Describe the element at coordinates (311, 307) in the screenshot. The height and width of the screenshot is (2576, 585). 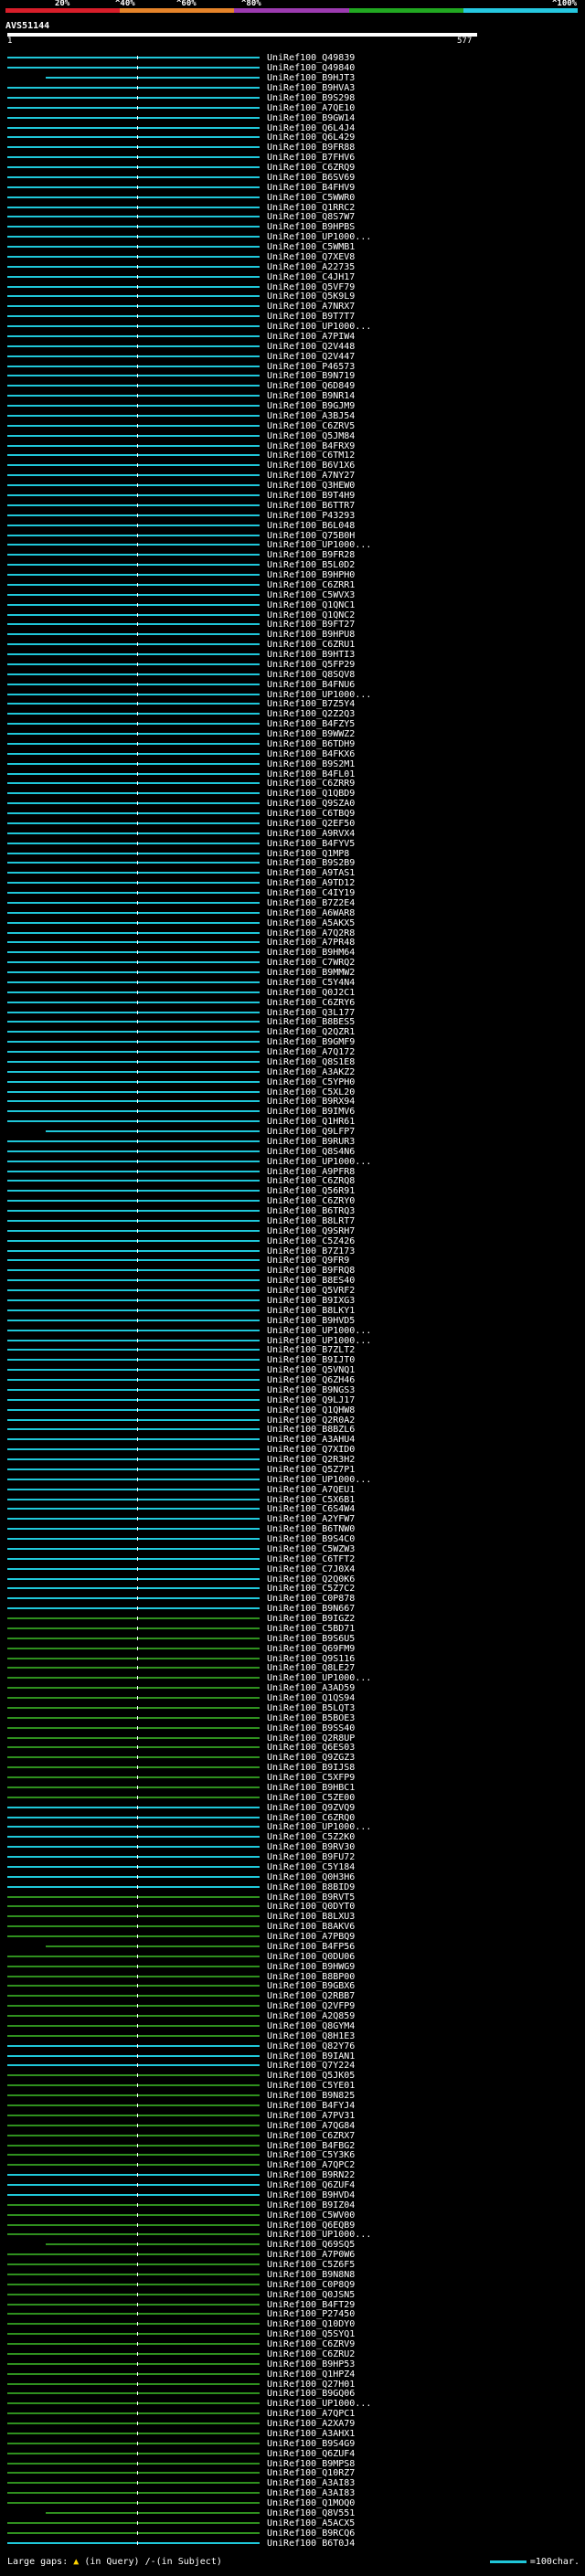
I see `hit-label: UniRef100_A7NRX7` at that location.